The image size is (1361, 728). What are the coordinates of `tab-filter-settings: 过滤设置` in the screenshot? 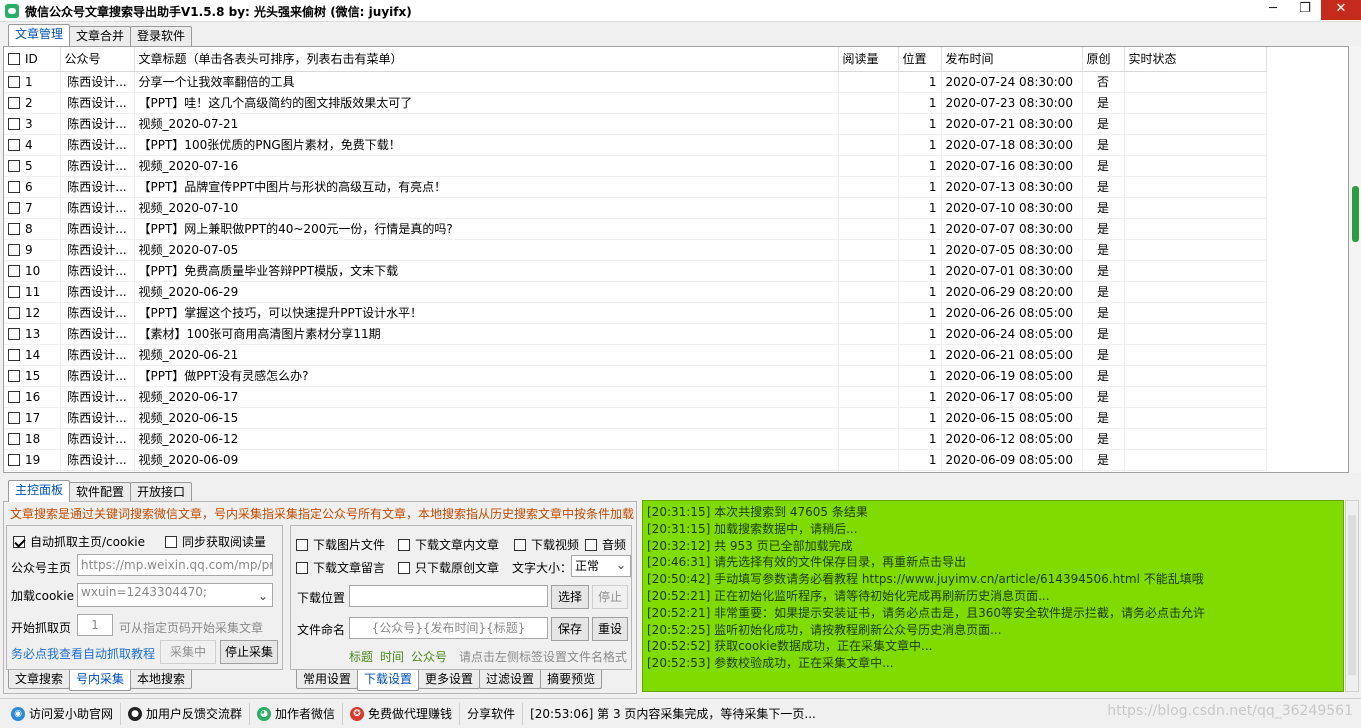 It's located at (510, 679).